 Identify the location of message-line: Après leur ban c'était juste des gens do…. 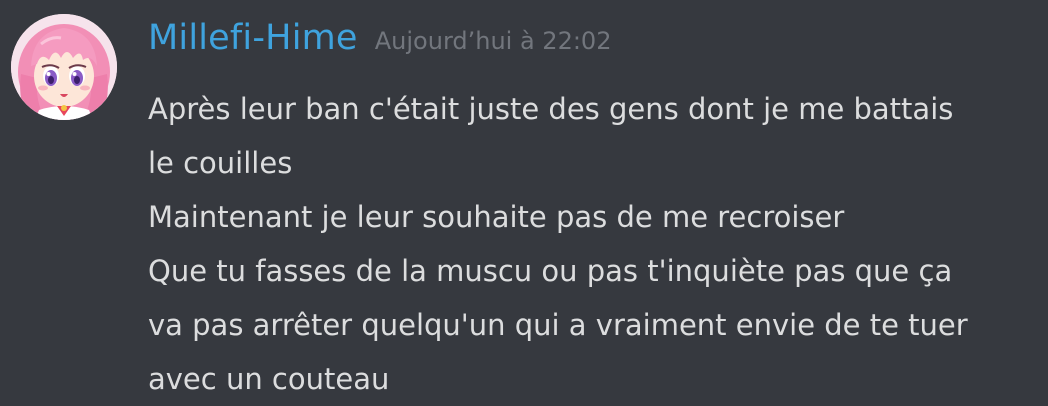
(551, 109).